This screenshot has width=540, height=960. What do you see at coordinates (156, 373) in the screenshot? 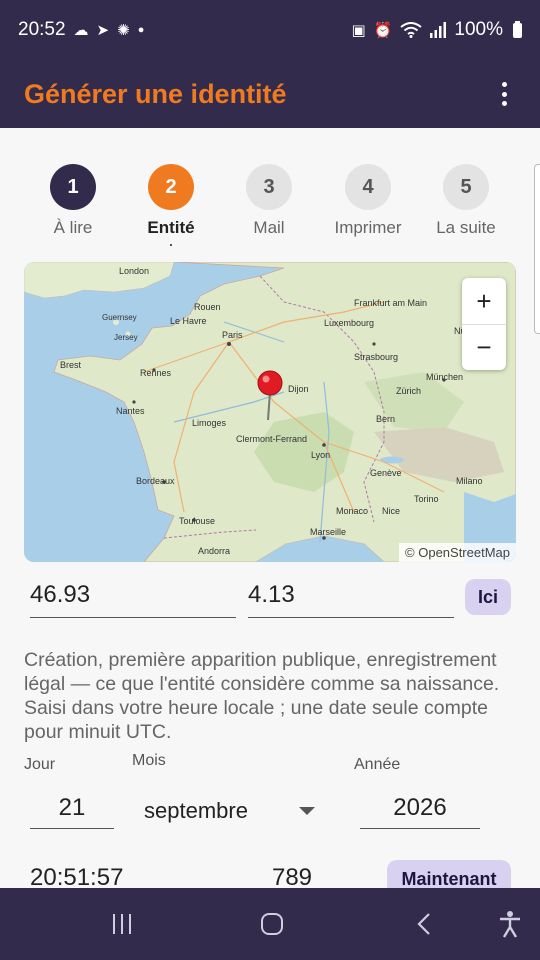
I see `map-label-rennes: Rennes` at bounding box center [156, 373].